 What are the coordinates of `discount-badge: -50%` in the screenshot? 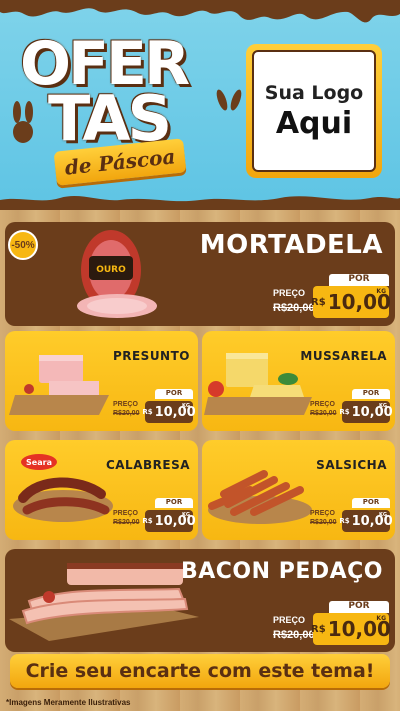 It's located at (23, 245).